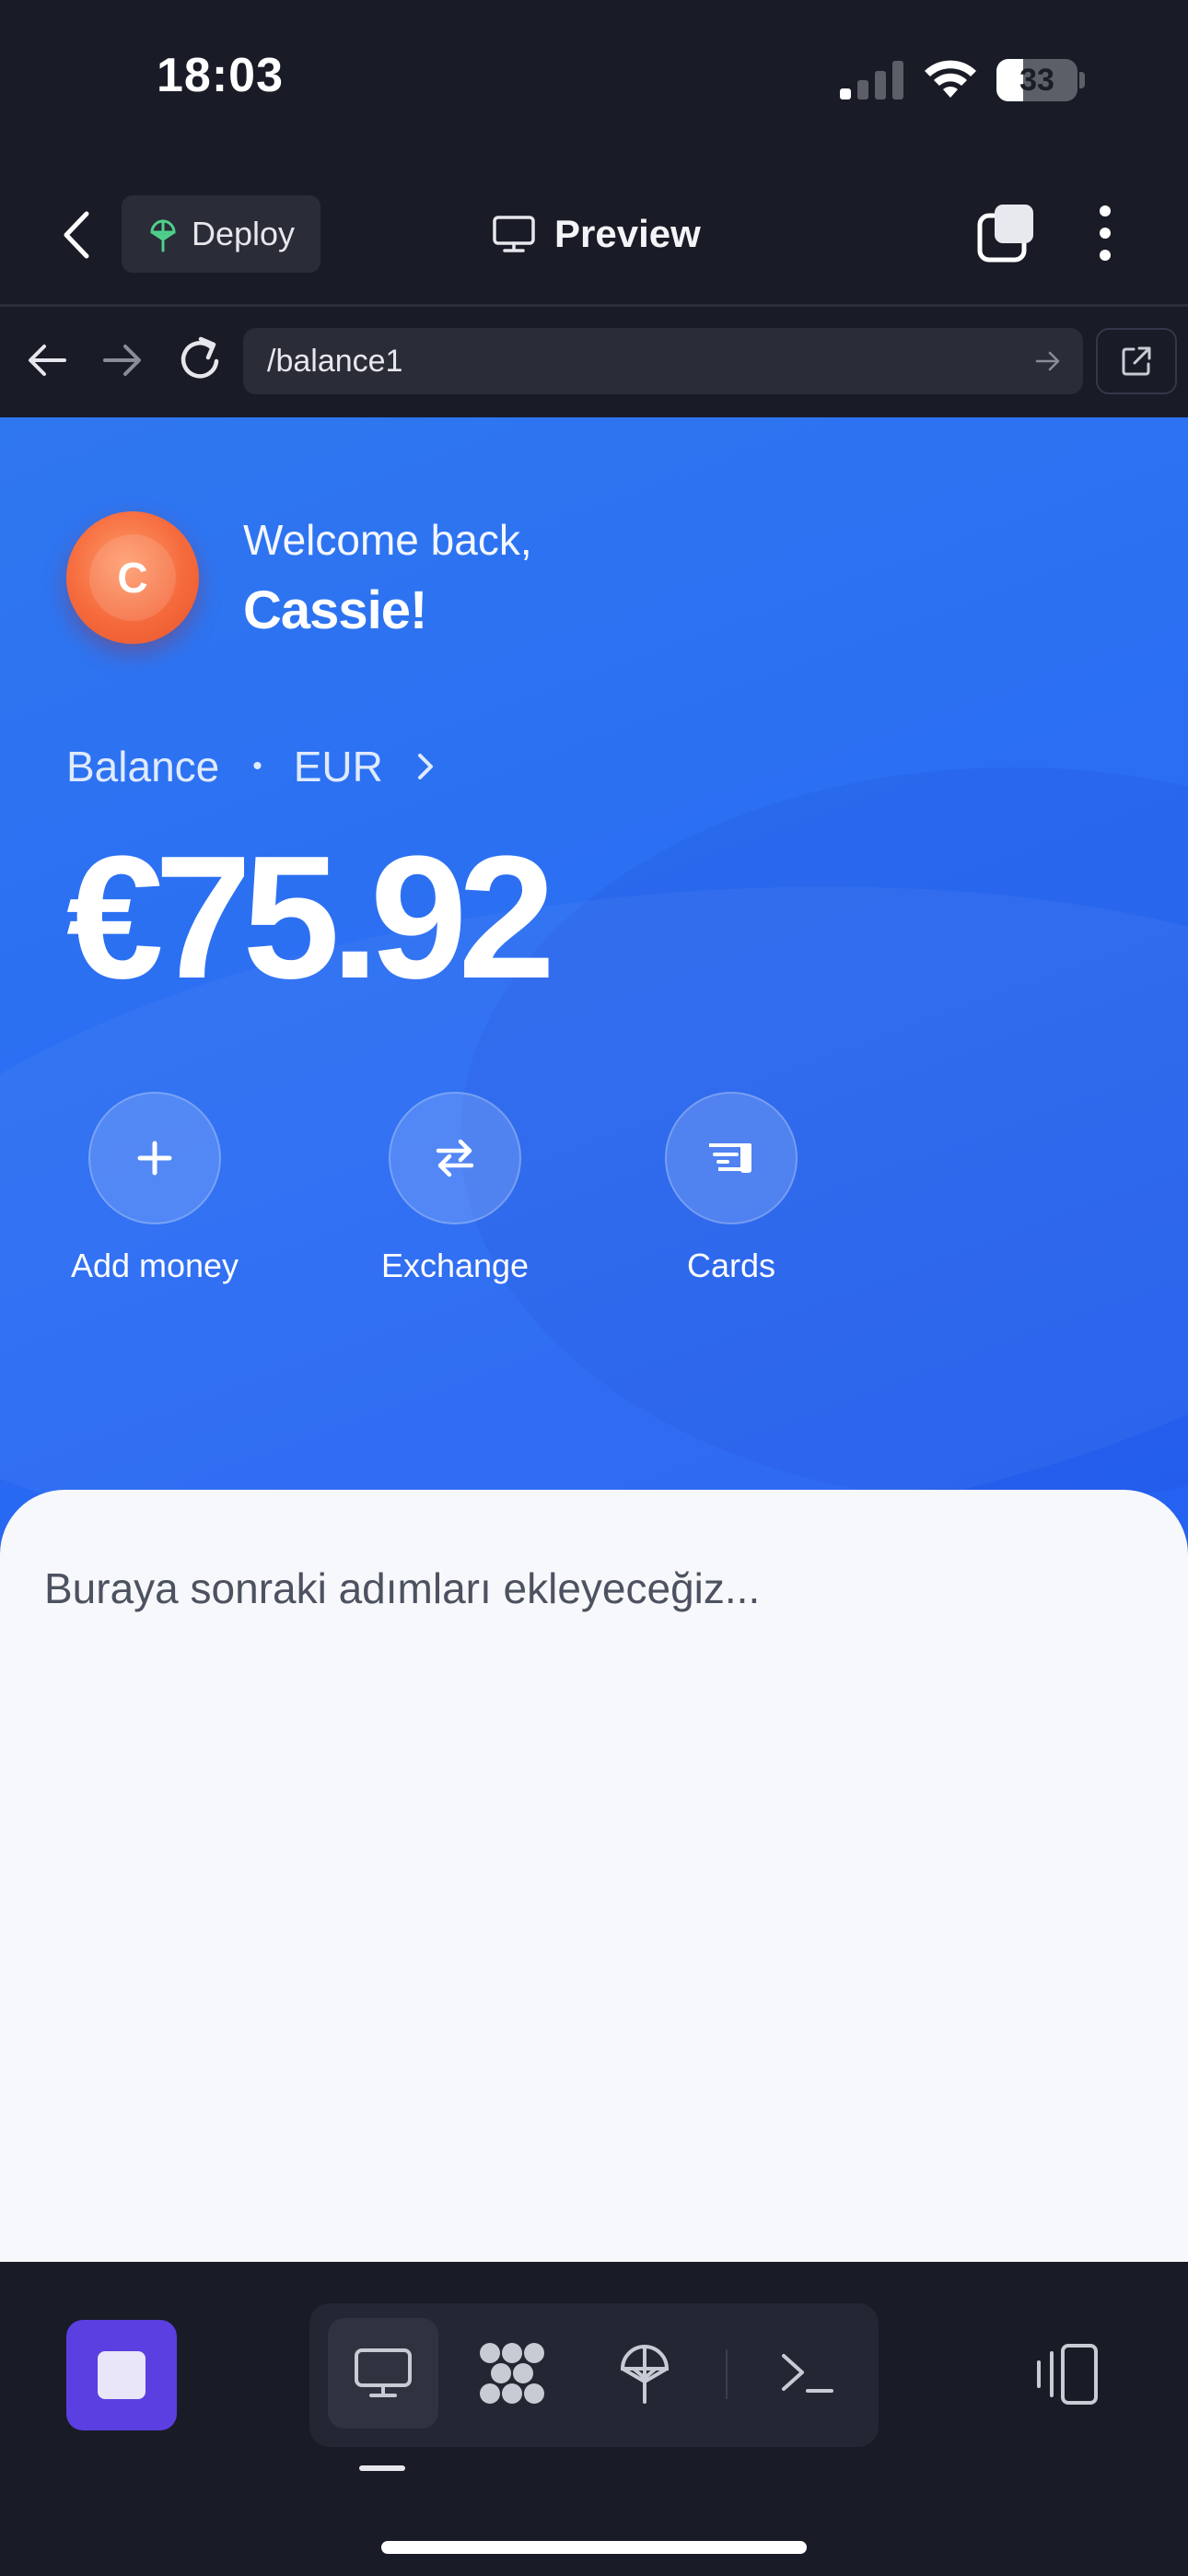 Image resolution: width=1188 pixels, height=2576 pixels. I want to click on page-title: Preview, so click(596, 234).